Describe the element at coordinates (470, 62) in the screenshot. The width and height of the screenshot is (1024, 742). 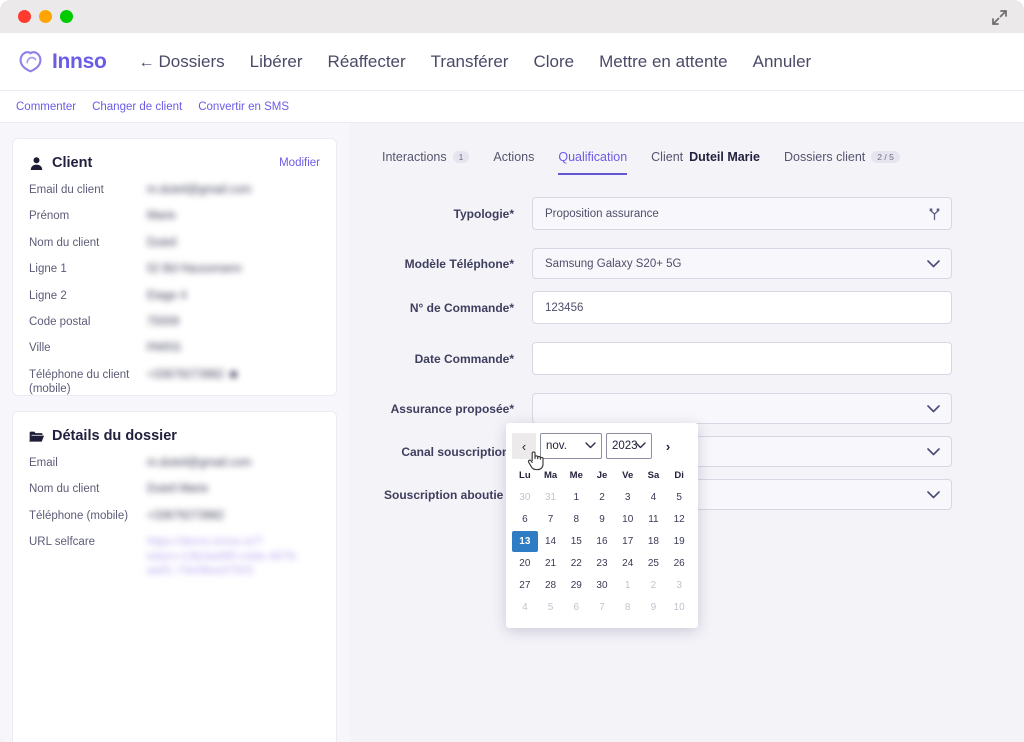
I see `nav-item-transferer: Transférer` at that location.